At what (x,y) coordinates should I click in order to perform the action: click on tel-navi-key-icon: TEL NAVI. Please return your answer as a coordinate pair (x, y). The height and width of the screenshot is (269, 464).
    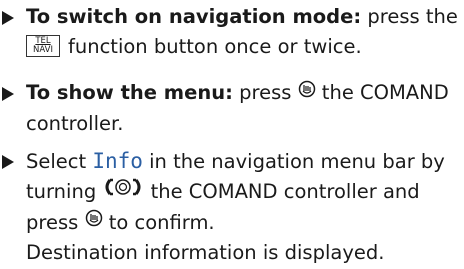
    Looking at the image, I should click on (43, 45).